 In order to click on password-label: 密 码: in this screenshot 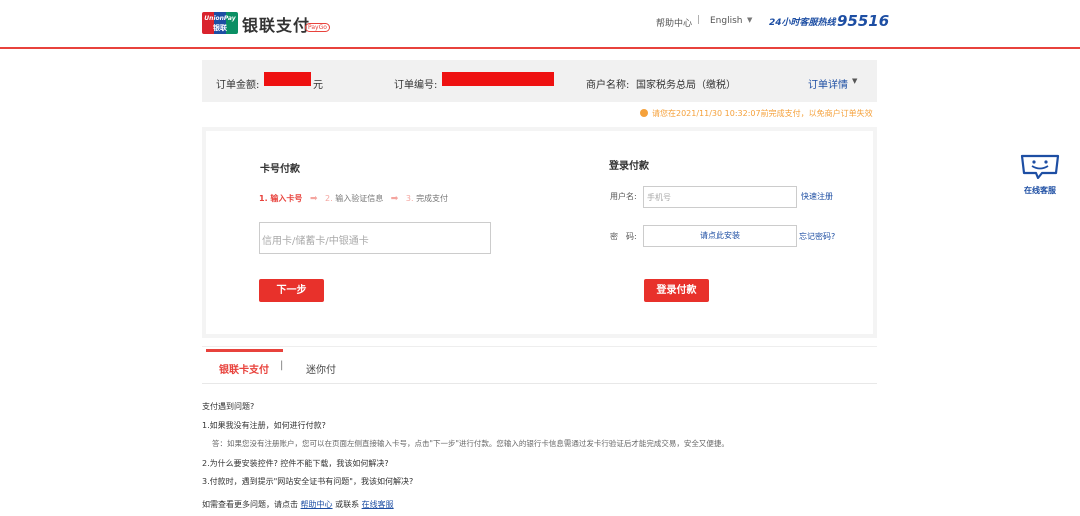, I will do `click(623, 236)`.